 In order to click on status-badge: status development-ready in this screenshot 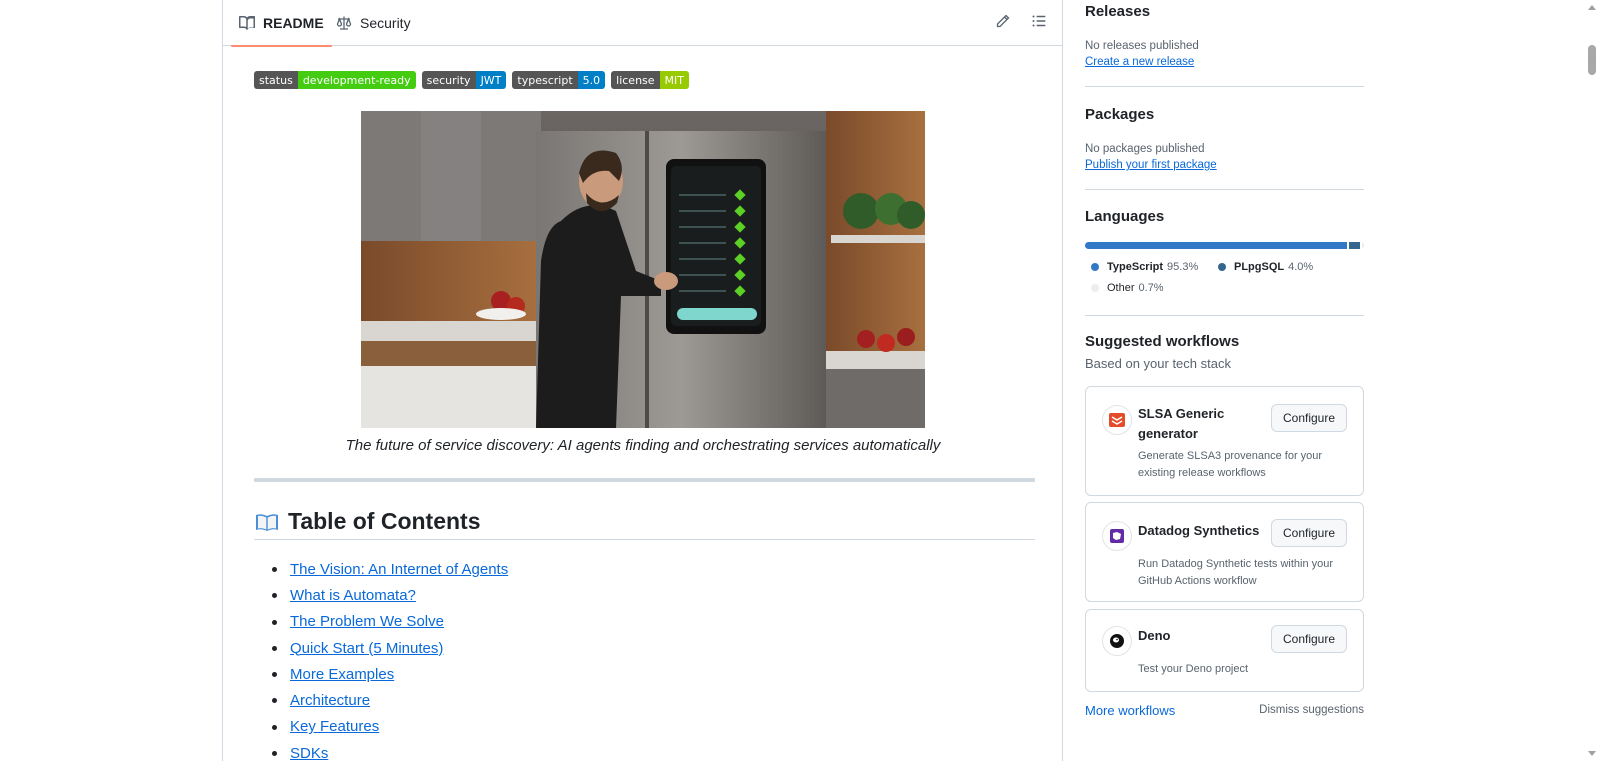, I will do `click(335, 80)`.